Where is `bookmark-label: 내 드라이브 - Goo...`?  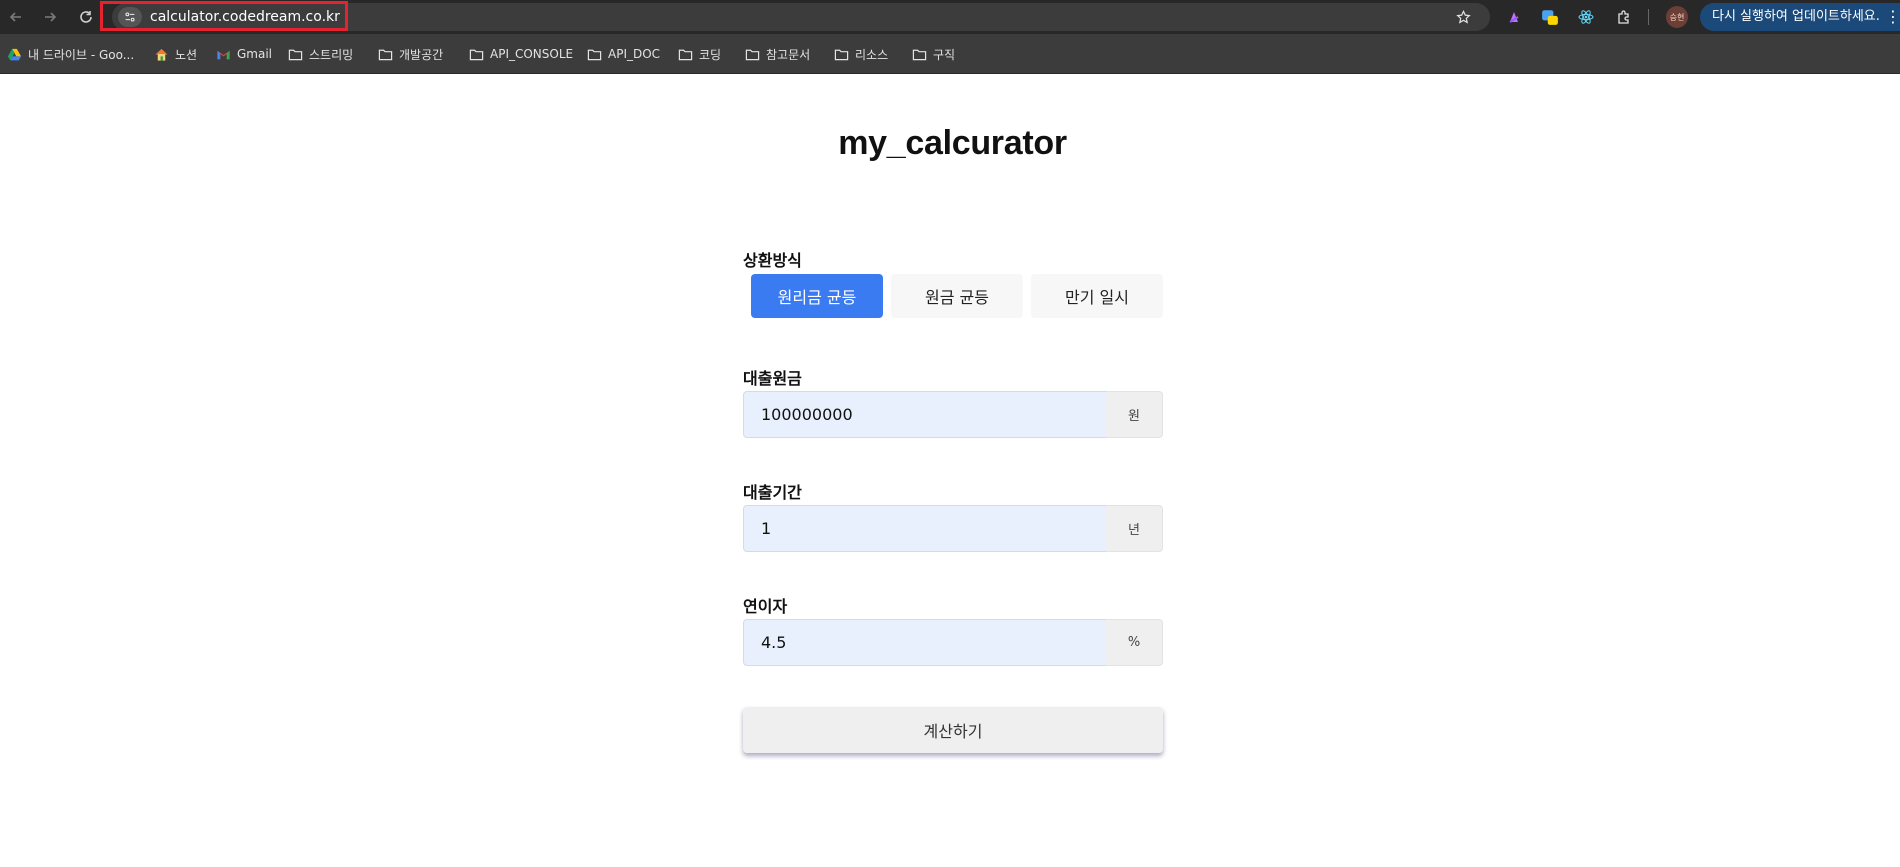
bookmark-label: 내 드라이브 - Goo... is located at coordinates (81, 54).